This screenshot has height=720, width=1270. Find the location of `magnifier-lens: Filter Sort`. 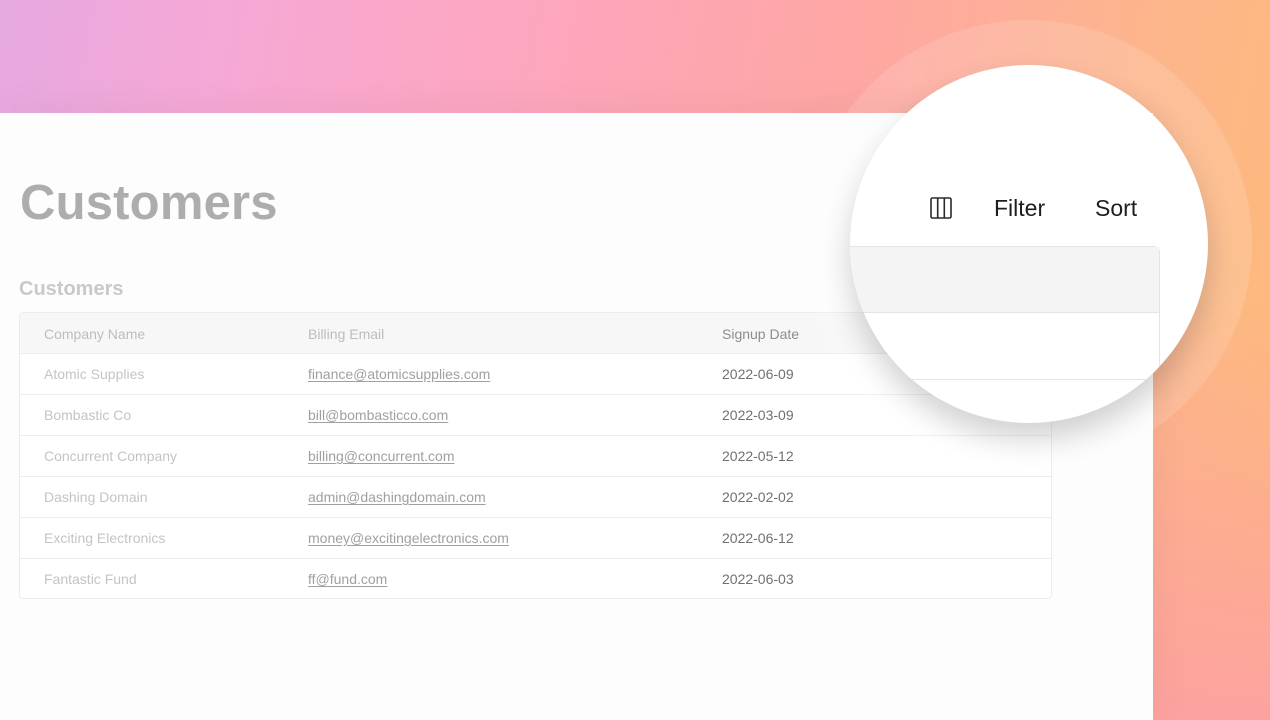

magnifier-lens: Filter Sort is located at coordinates (1029, 244).